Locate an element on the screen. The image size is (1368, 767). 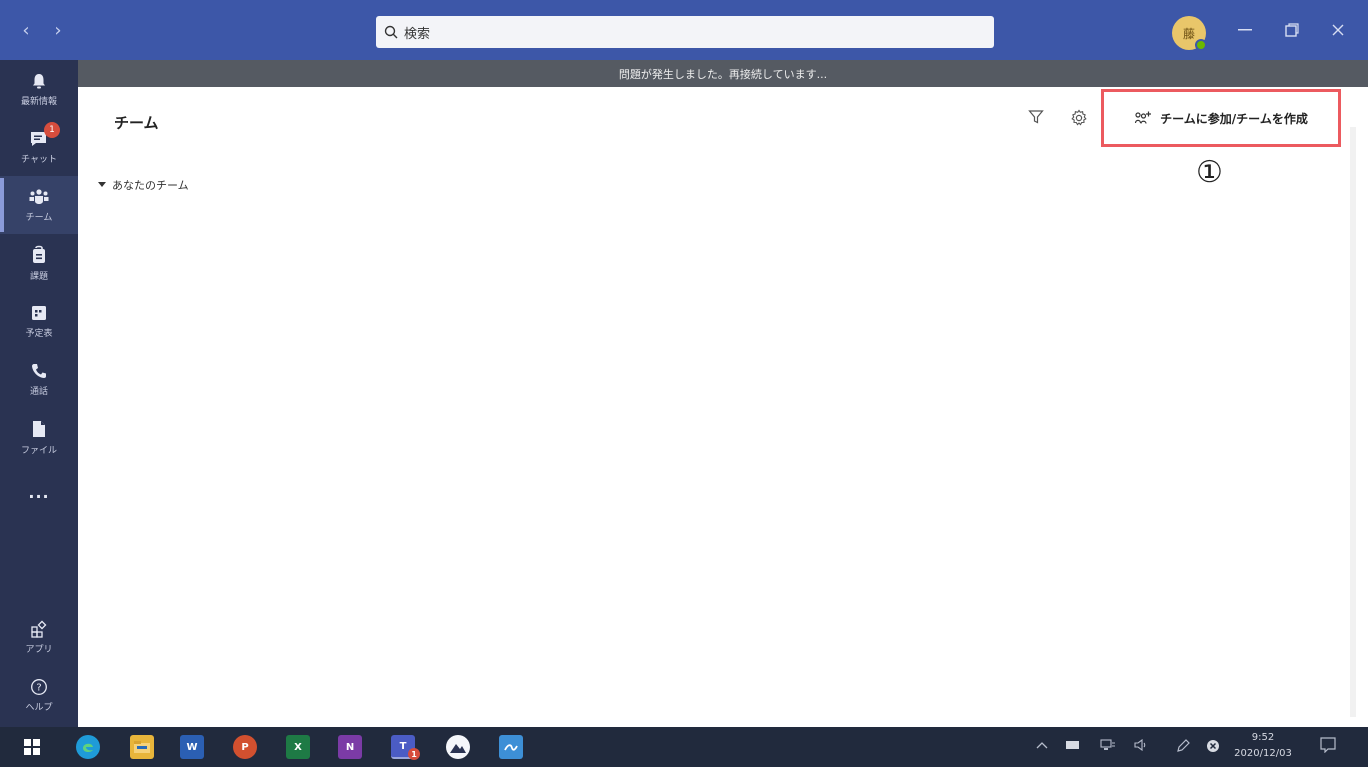
search-placeholder: 検索 is located at coordinates (417, 34).